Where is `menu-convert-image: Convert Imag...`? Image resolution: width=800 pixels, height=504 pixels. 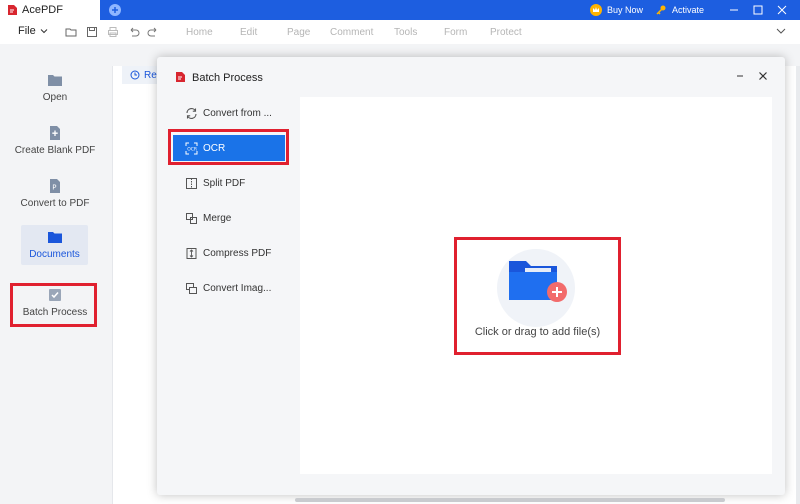 menu-convert-image: Convert Imag... is located at coordinates (229, 288).